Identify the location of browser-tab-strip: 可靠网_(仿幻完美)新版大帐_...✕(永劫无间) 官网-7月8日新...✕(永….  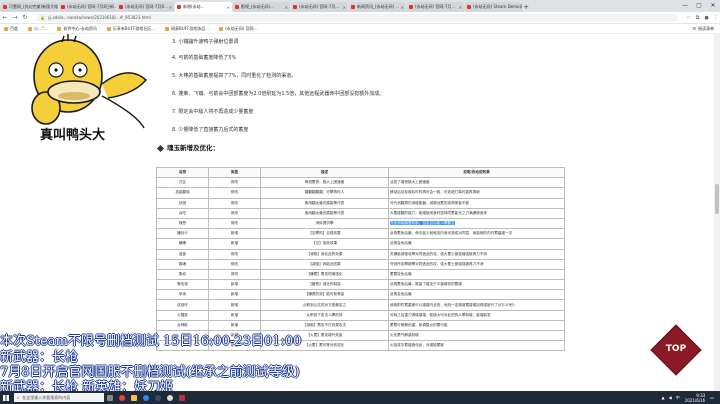
(360, 6).